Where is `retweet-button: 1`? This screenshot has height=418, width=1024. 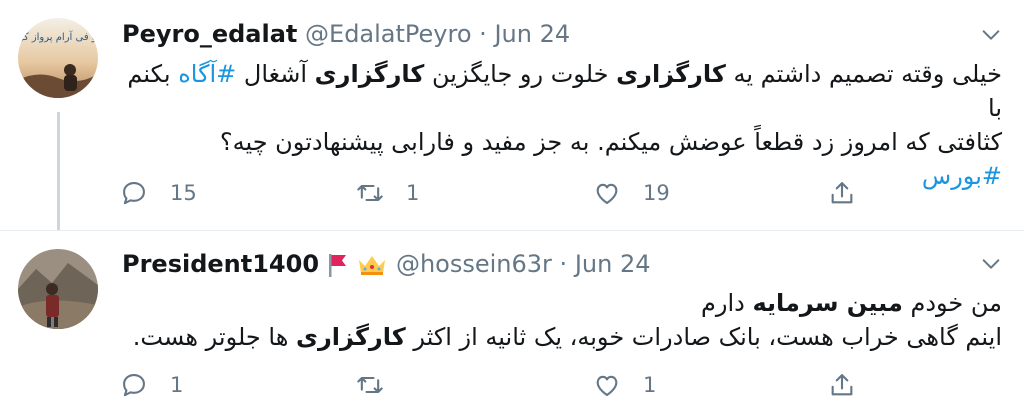 retweet-button: 1 is located at coordinates (387, 193).